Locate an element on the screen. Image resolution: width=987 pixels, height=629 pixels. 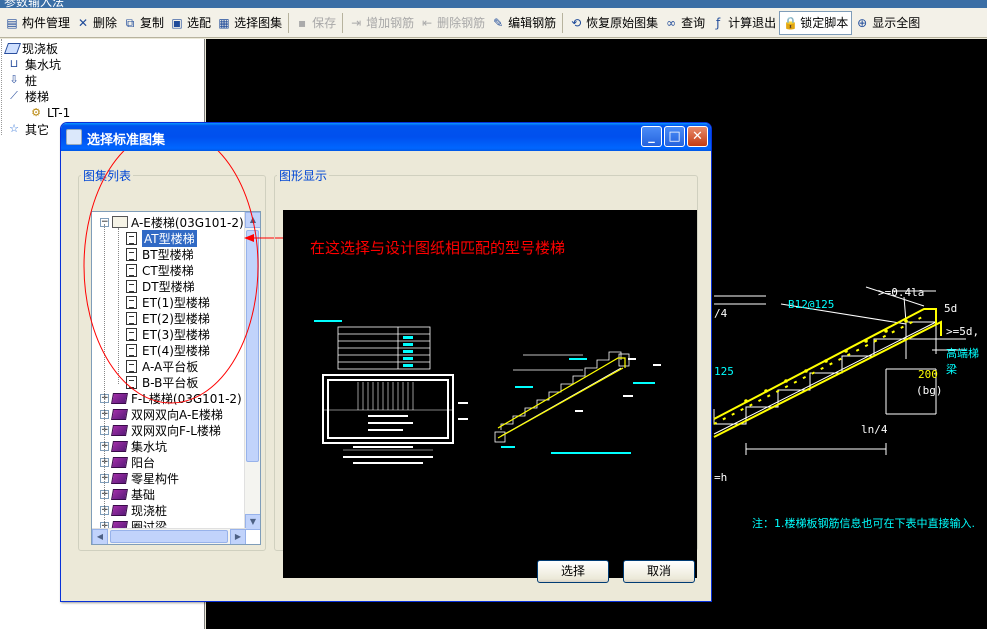
atlas-leaf-item: BT型楼梯 is located at coordinates (160, 254).